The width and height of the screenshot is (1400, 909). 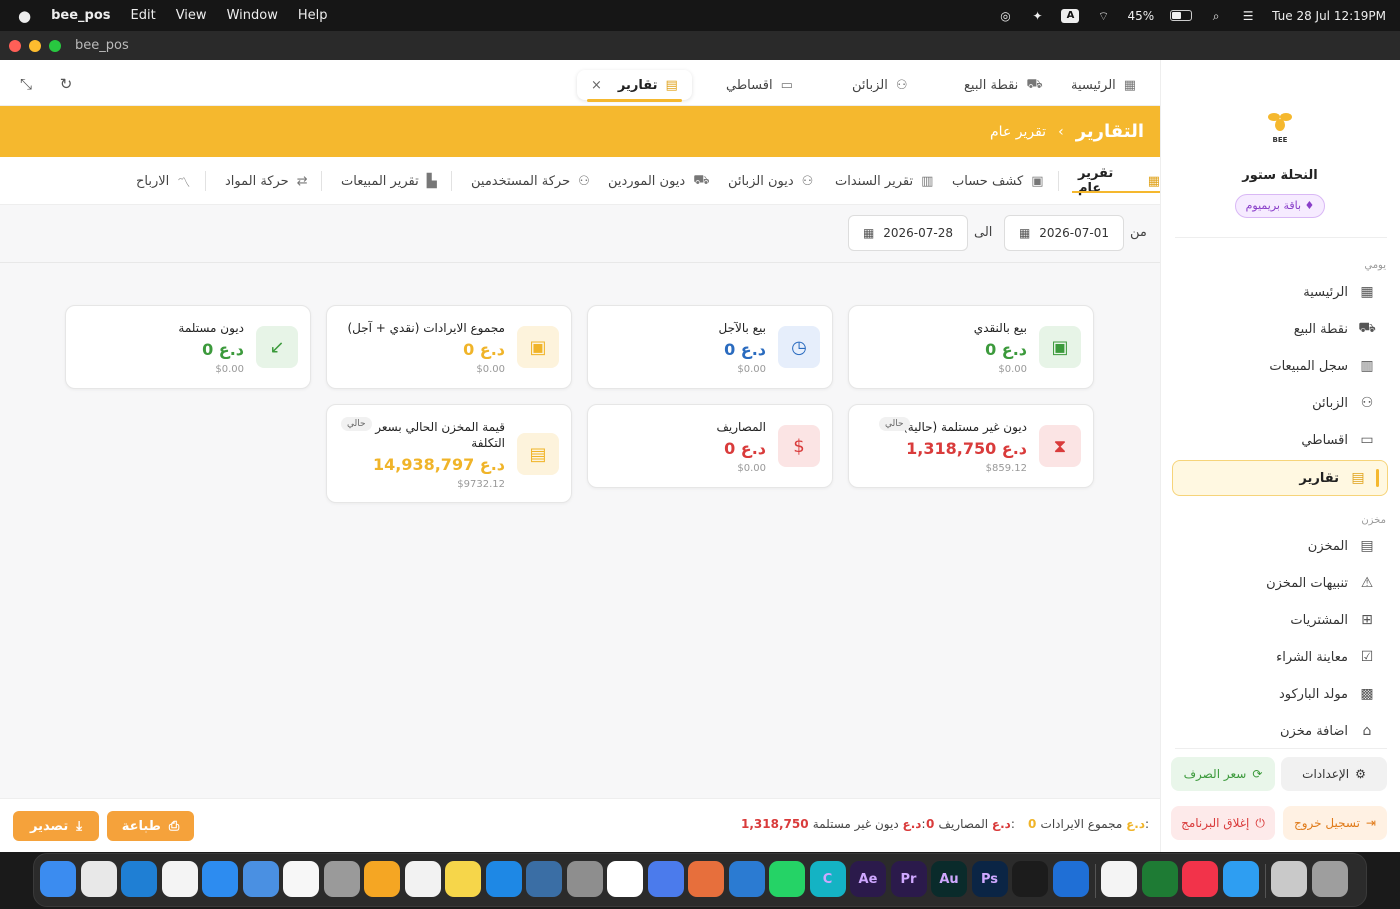 I want to click on to-date-input: ▦ 2026-07-28, so click(x=908, y=233).